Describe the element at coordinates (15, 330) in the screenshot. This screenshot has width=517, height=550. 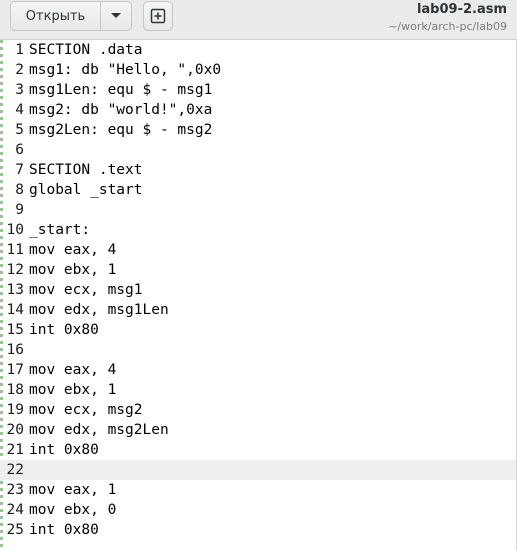
I see `line-number: 15` at that location.